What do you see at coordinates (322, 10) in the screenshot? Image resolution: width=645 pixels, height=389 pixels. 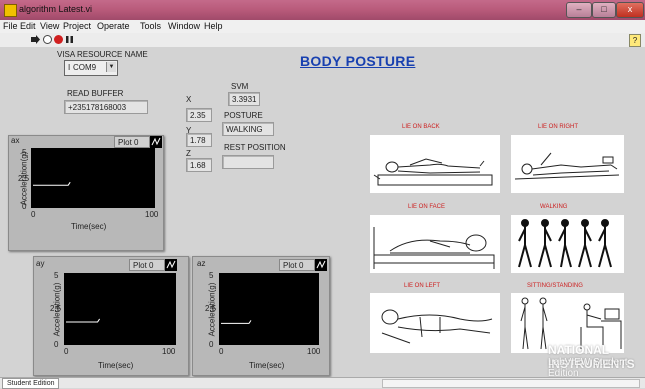 I see `window-titlebar: algorithm Latest.vi – □ x` at bounding box center [322, 10].